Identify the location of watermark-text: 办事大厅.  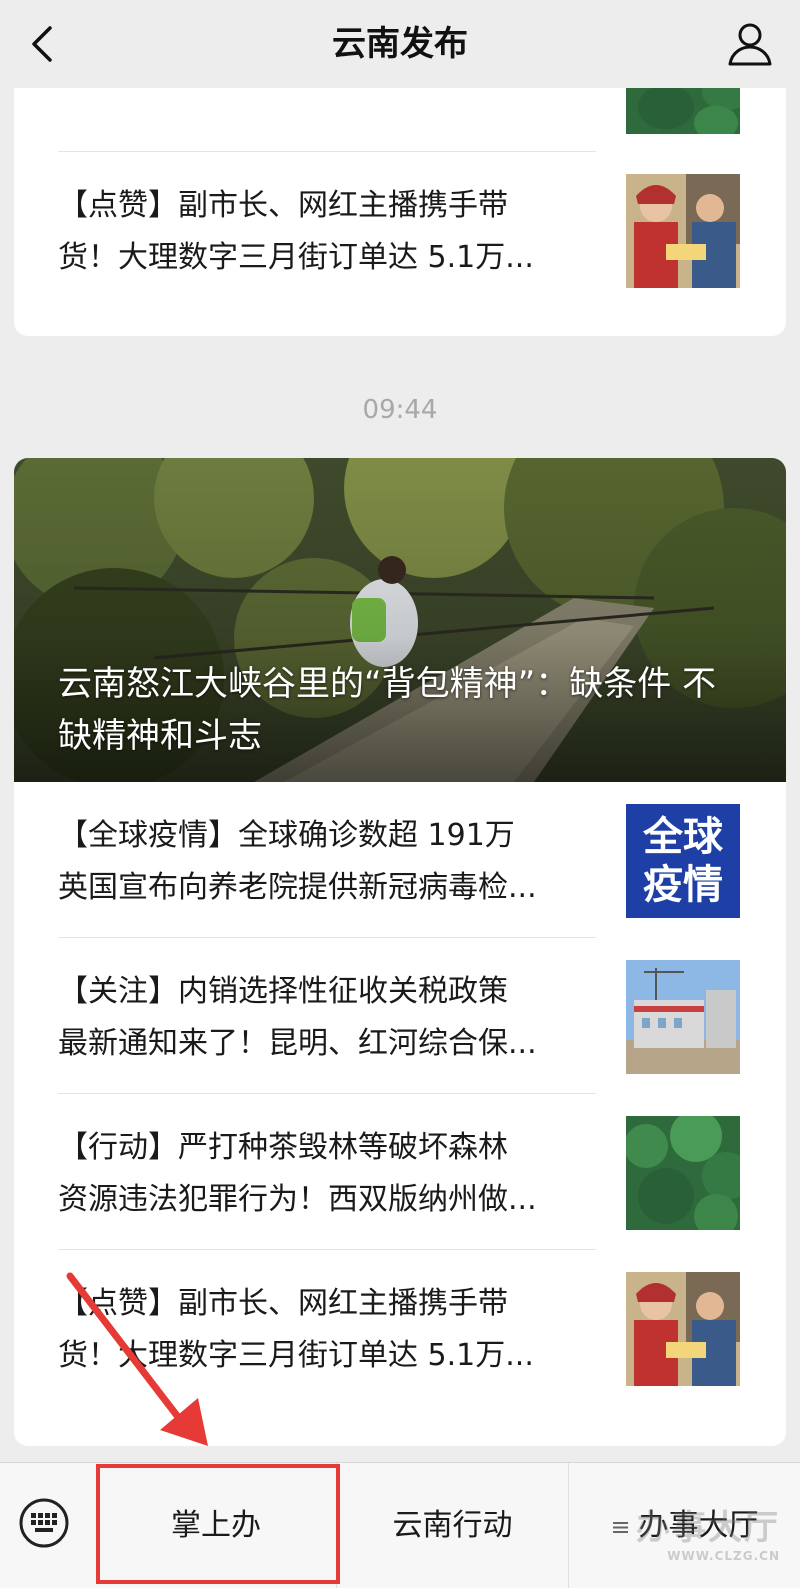
(708, 1528).